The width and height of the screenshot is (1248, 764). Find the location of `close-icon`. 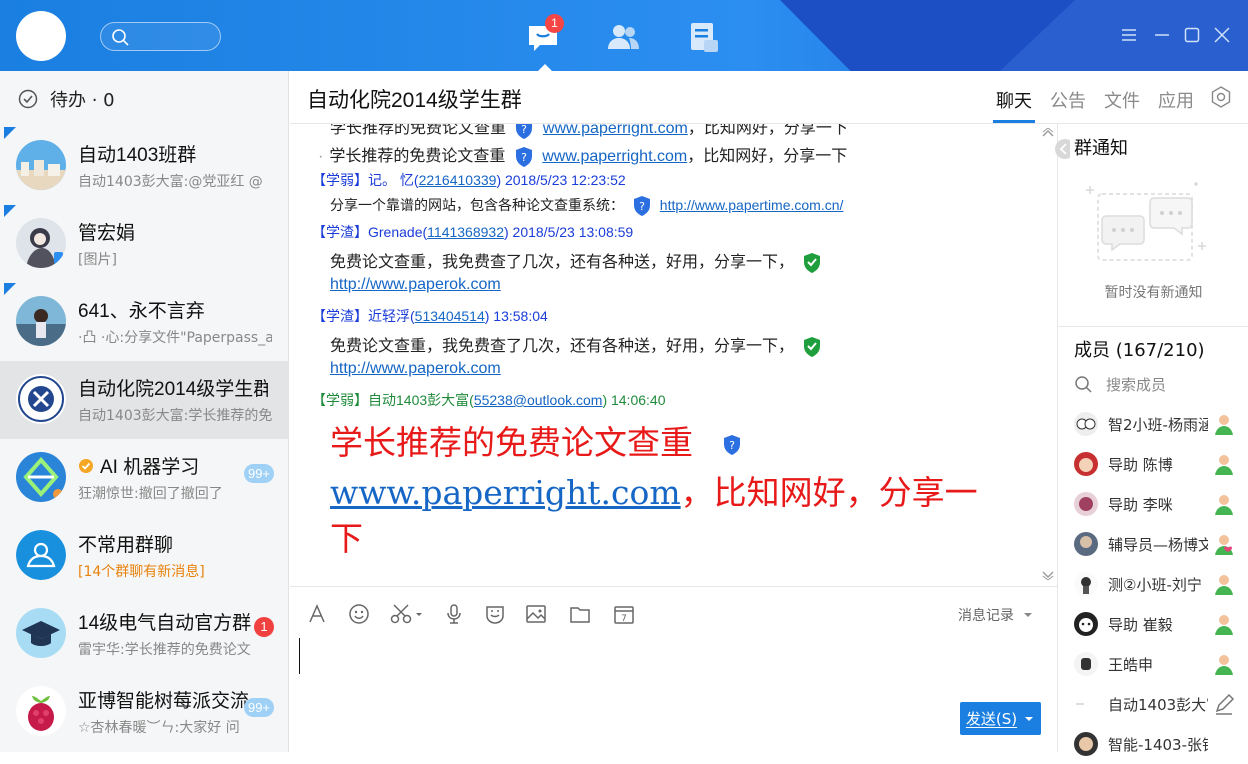

close-icon is located at coordinates (1222, 35).